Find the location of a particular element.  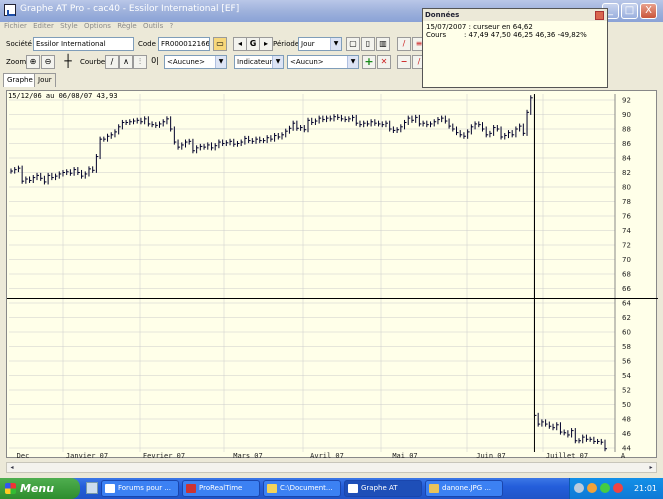

menu-editer: Editer is located at coordinates (43, 26).